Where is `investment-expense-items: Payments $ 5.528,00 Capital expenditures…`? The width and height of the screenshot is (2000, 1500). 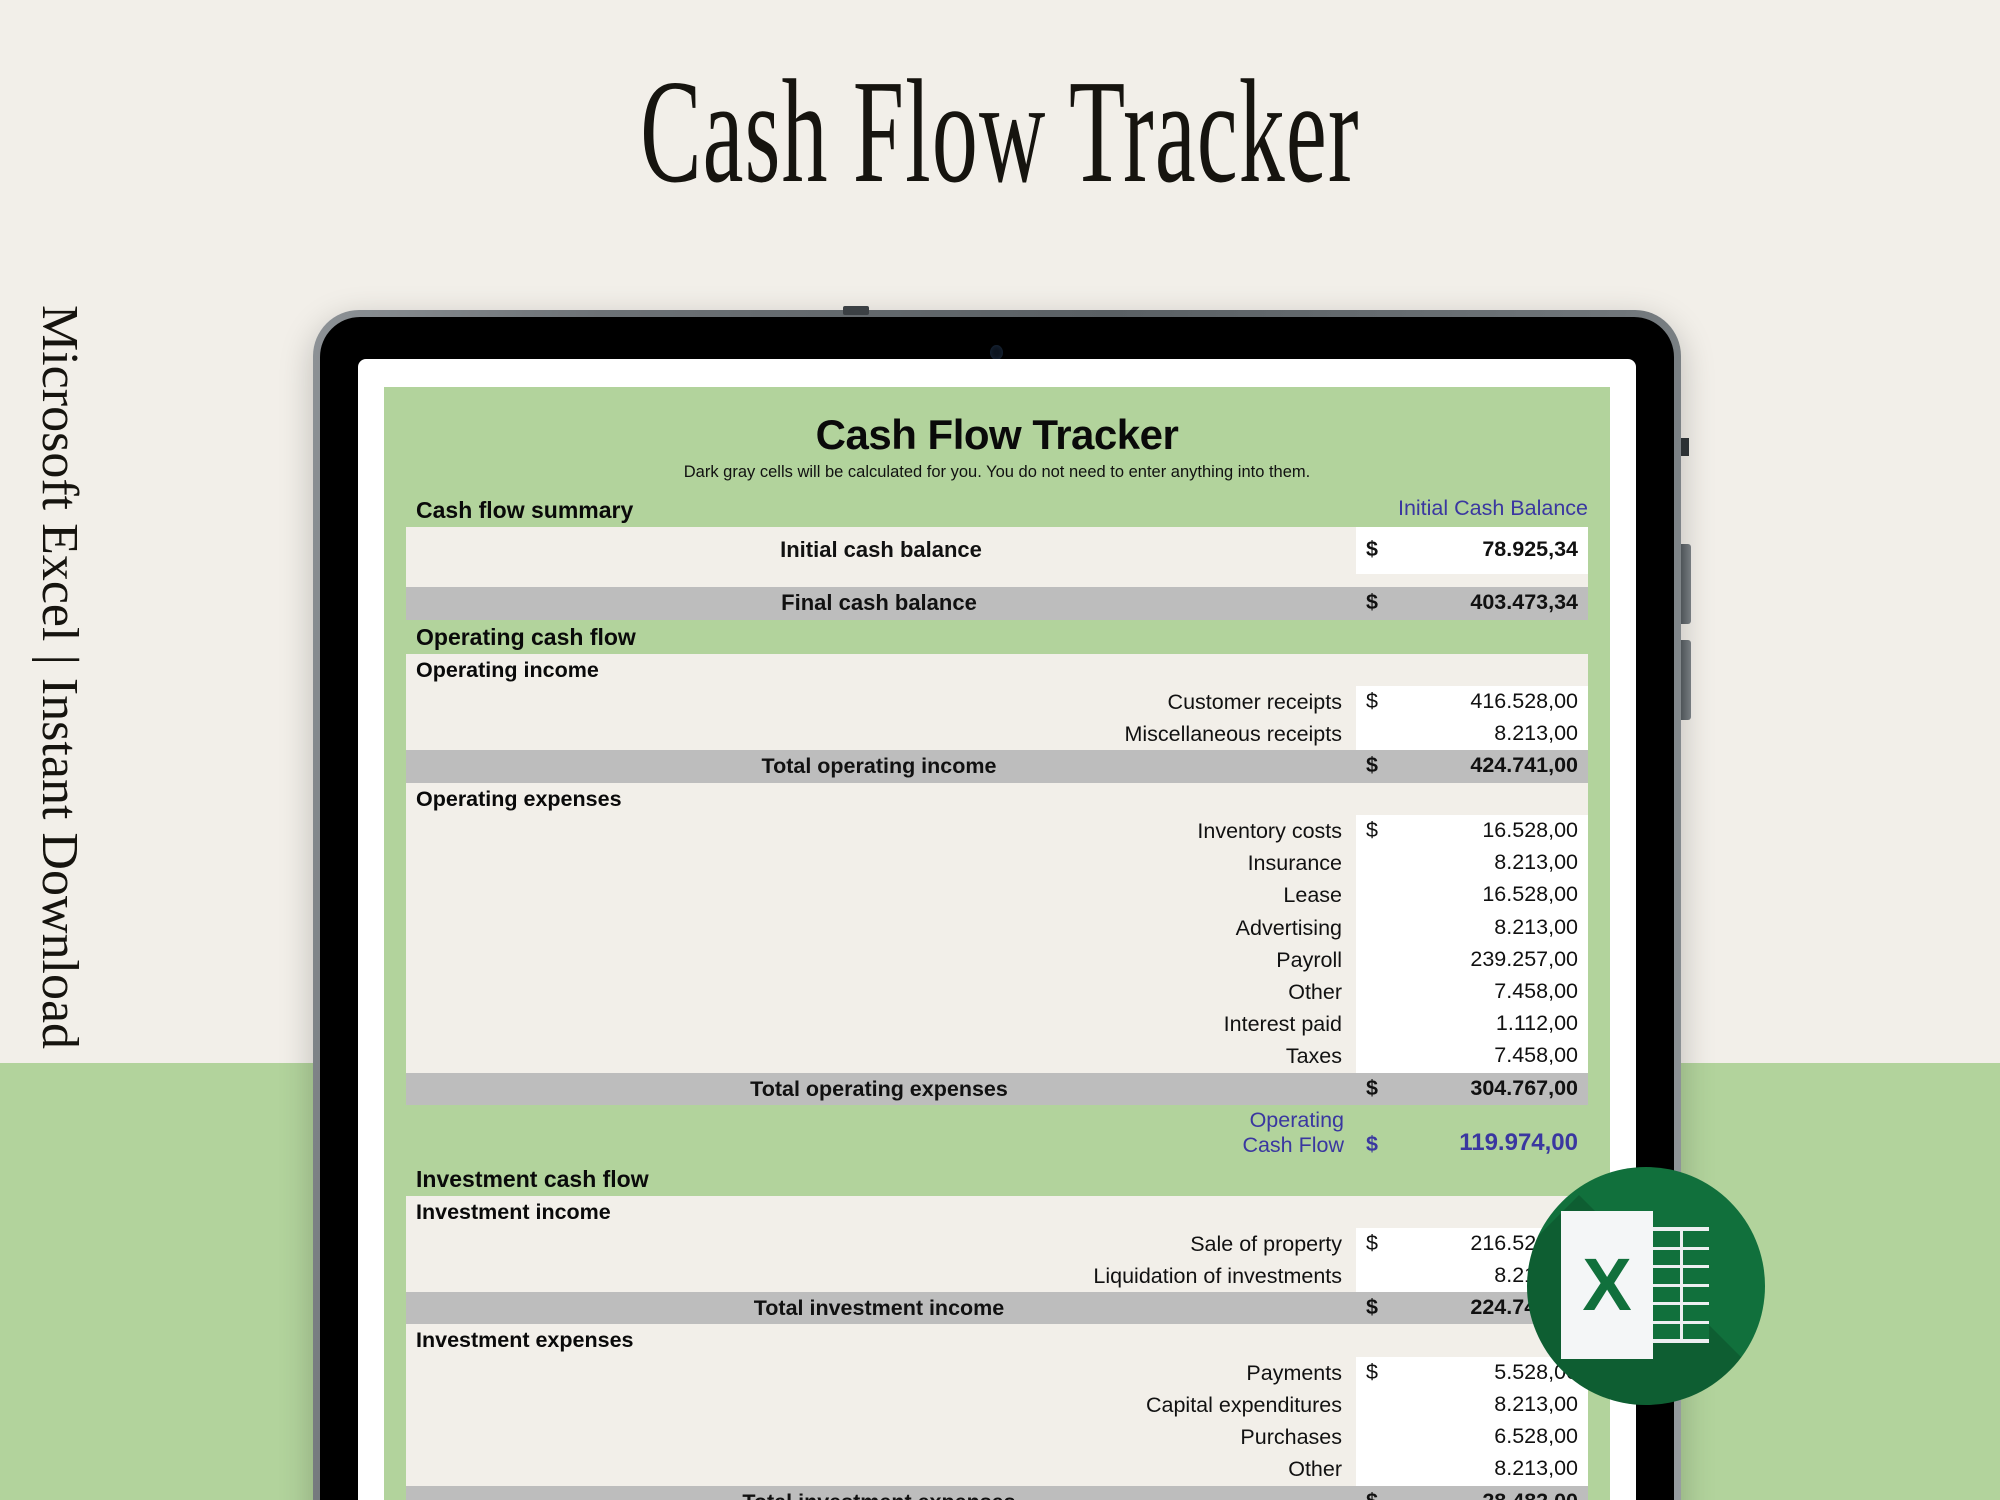 investment-expense-items: Payments $ 5.528,00 Capital expenditures… is located at coordinates (997, 1421).